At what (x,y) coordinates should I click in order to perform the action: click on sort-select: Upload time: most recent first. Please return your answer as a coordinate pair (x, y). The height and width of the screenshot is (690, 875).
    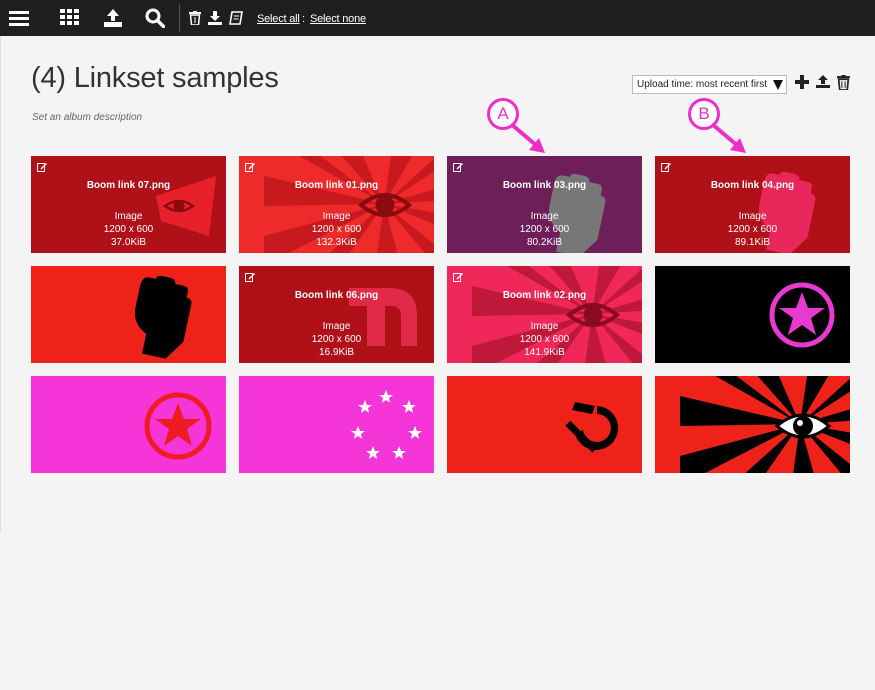
    Looking at the image, I should click on (709, 84).